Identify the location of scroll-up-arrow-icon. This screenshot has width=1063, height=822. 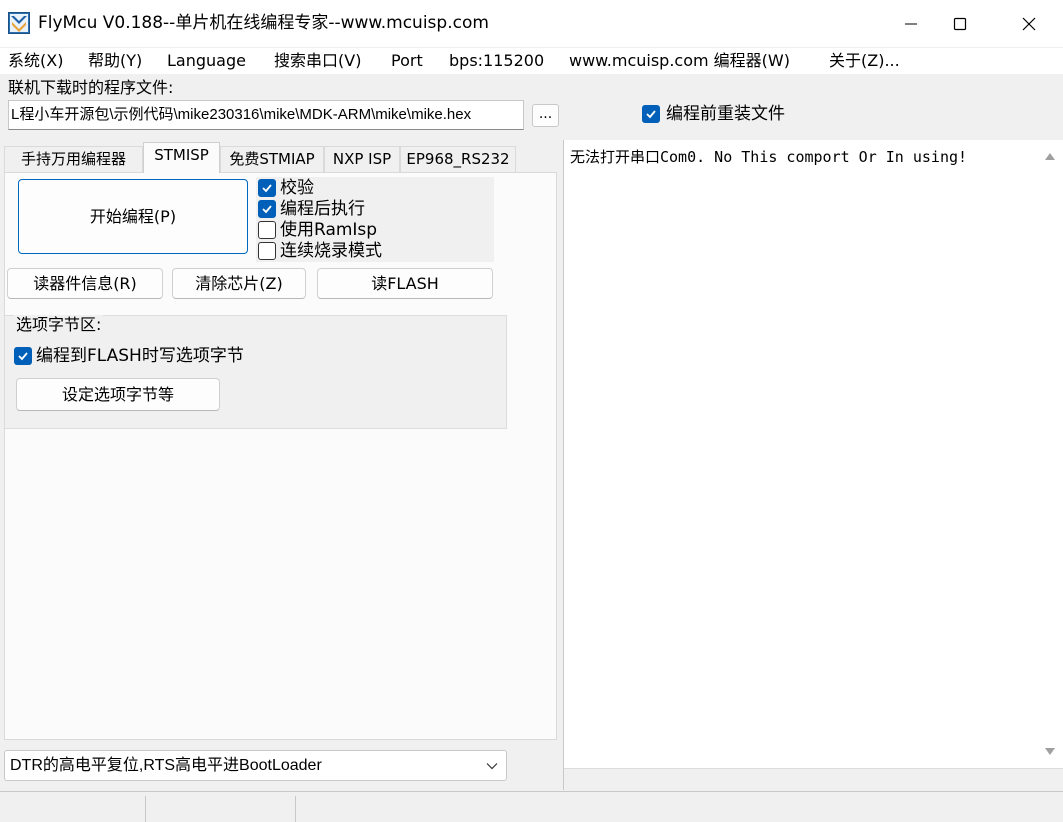
(1050, 156).